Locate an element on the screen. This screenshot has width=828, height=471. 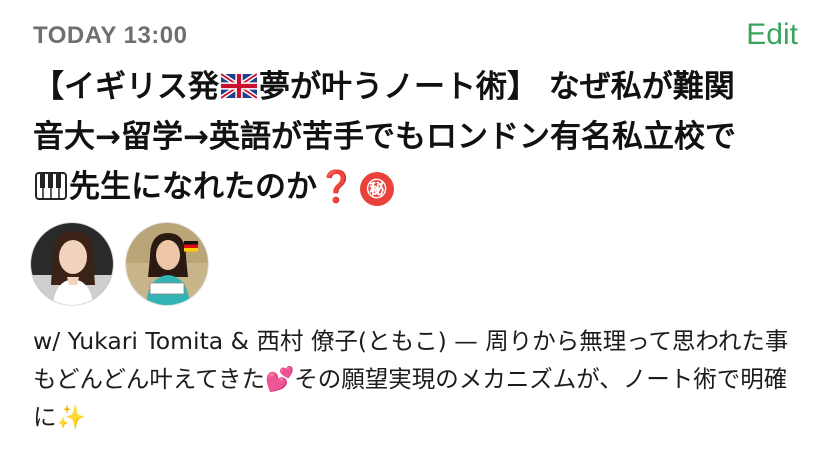
host-avatar-tomoko is located at coordinates (167, 264).